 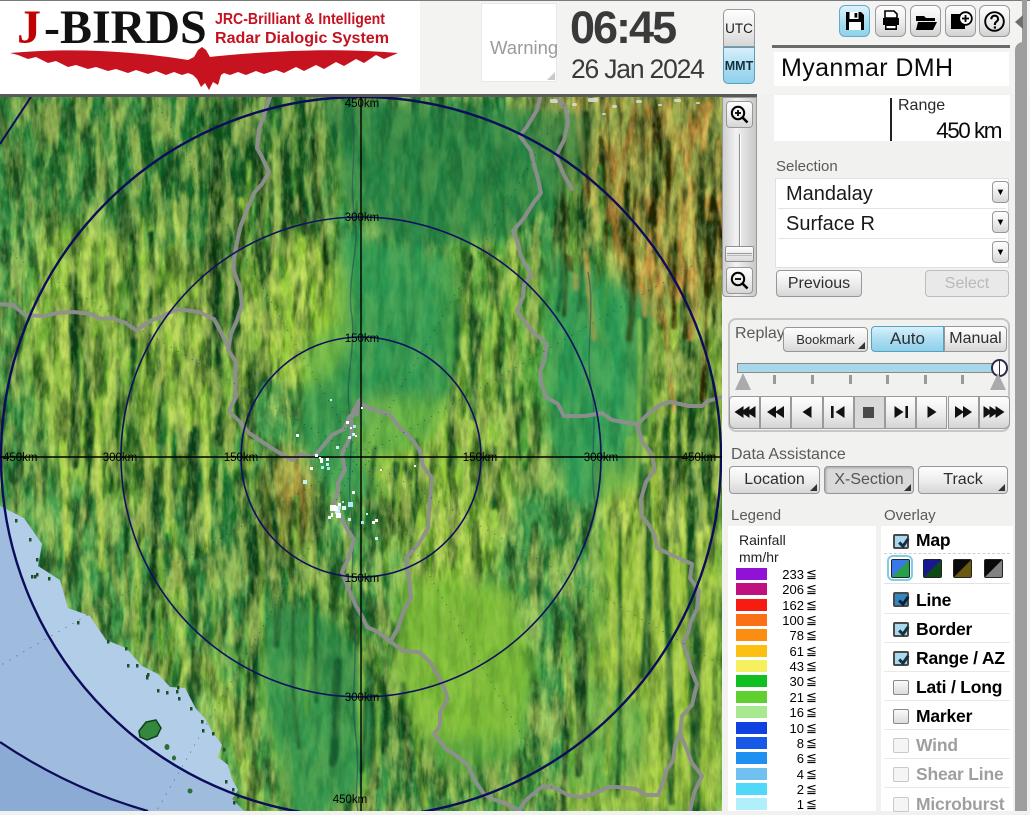 I want to click on svg-text: J, so click(x=29, y=27).